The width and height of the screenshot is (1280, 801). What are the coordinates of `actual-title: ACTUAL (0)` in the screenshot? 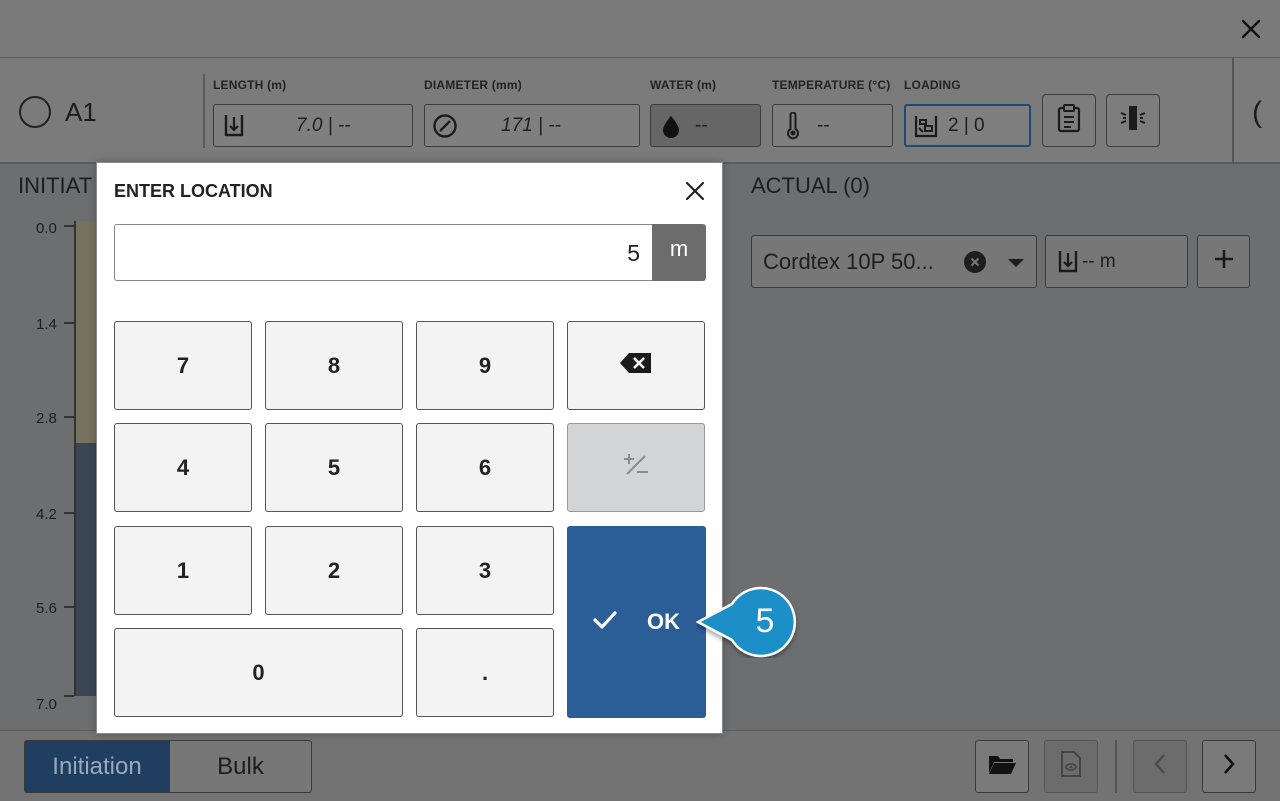 It's located at (810, 185).